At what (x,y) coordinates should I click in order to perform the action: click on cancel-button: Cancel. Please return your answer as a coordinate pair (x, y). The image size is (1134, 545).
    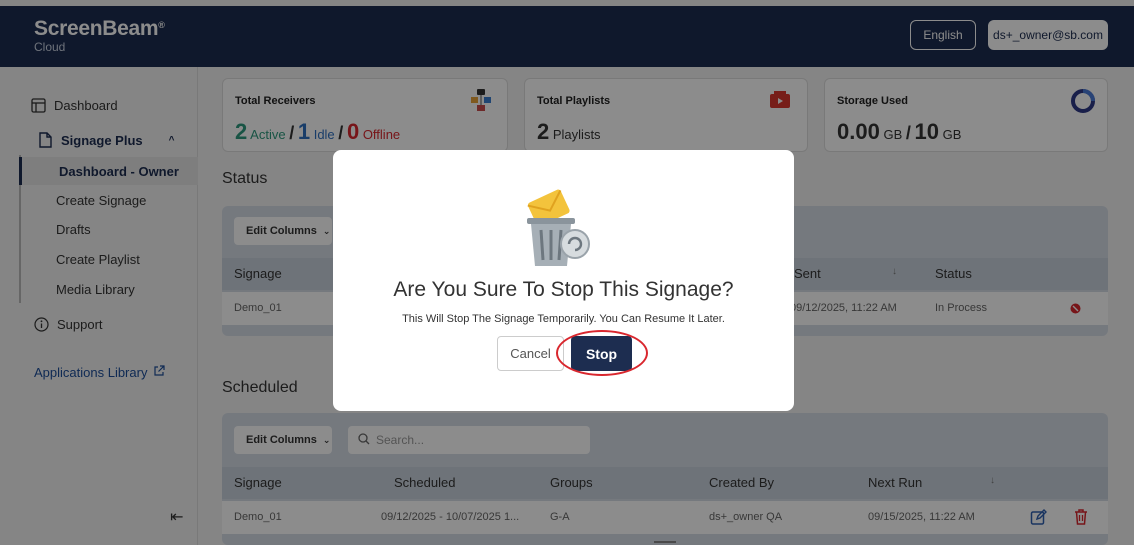
    Looking at the image, I should click on (530, 353).